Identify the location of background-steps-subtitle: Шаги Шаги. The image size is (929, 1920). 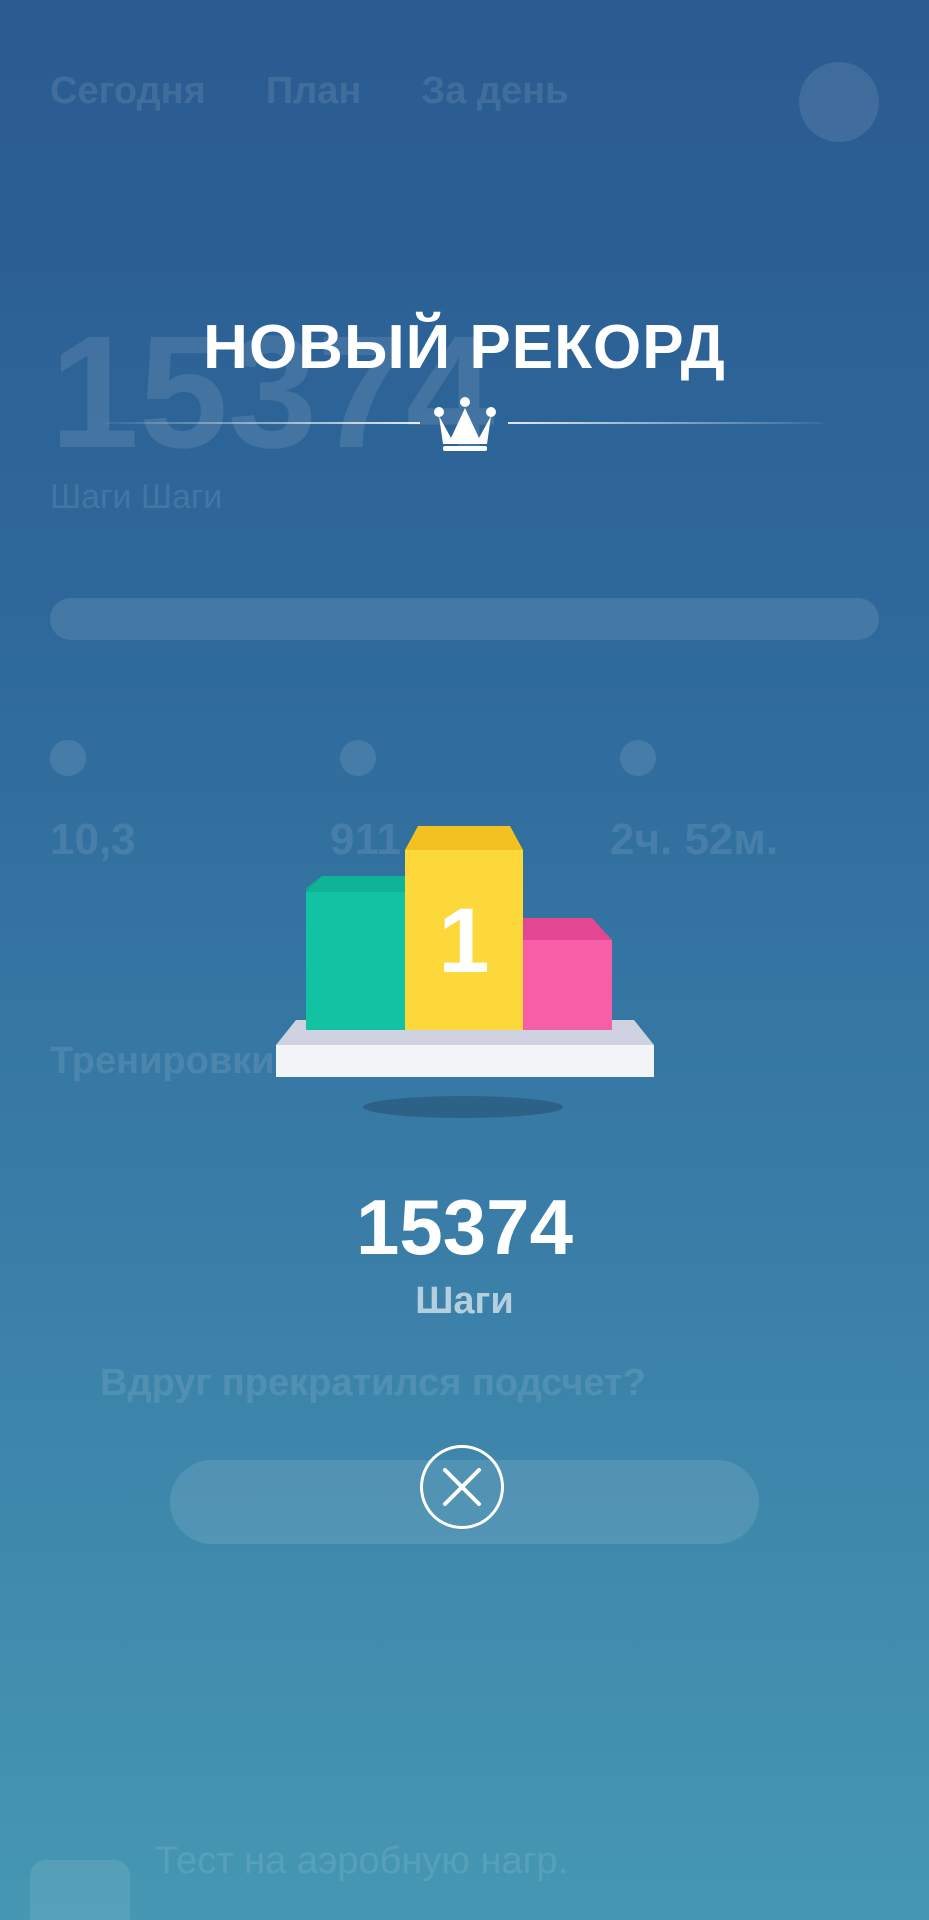
(136, 497).